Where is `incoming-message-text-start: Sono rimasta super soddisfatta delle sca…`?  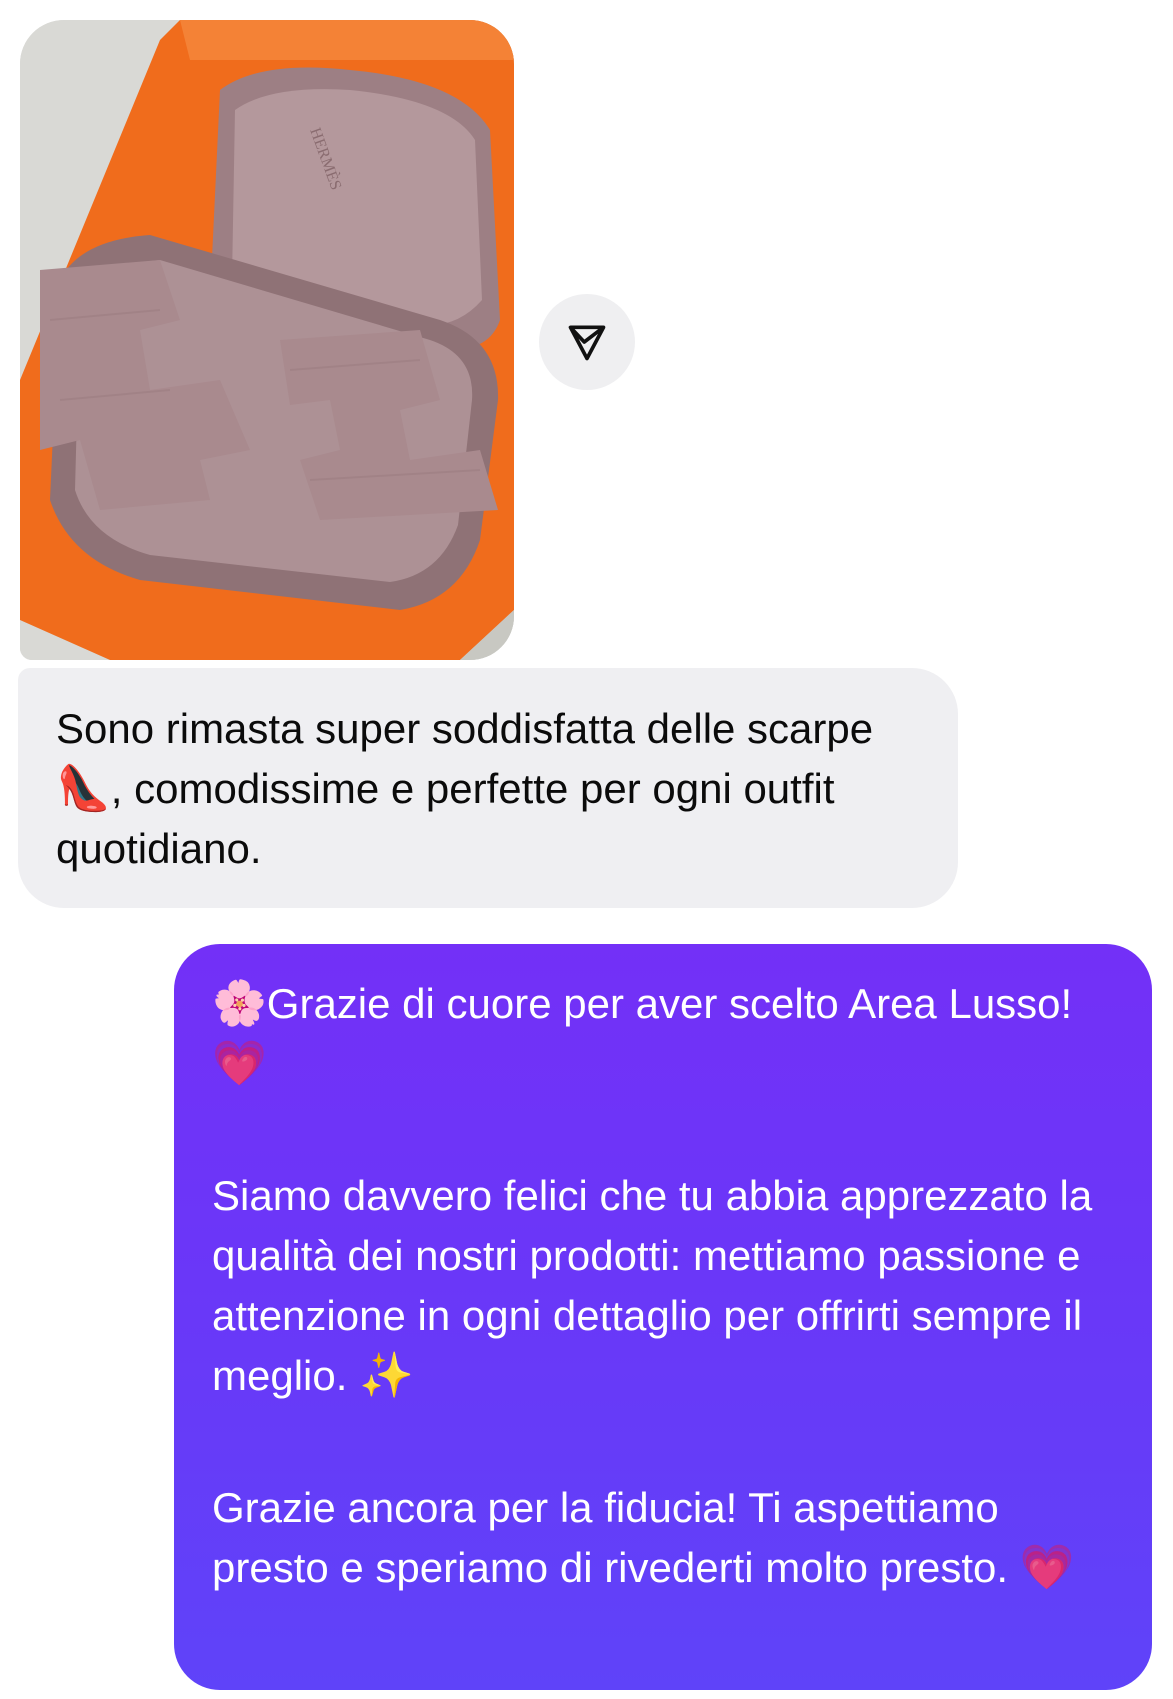 incoming-message-text-start: Sono rimasta super soddisfatta delle sca… is located at coordinates (465, 728).